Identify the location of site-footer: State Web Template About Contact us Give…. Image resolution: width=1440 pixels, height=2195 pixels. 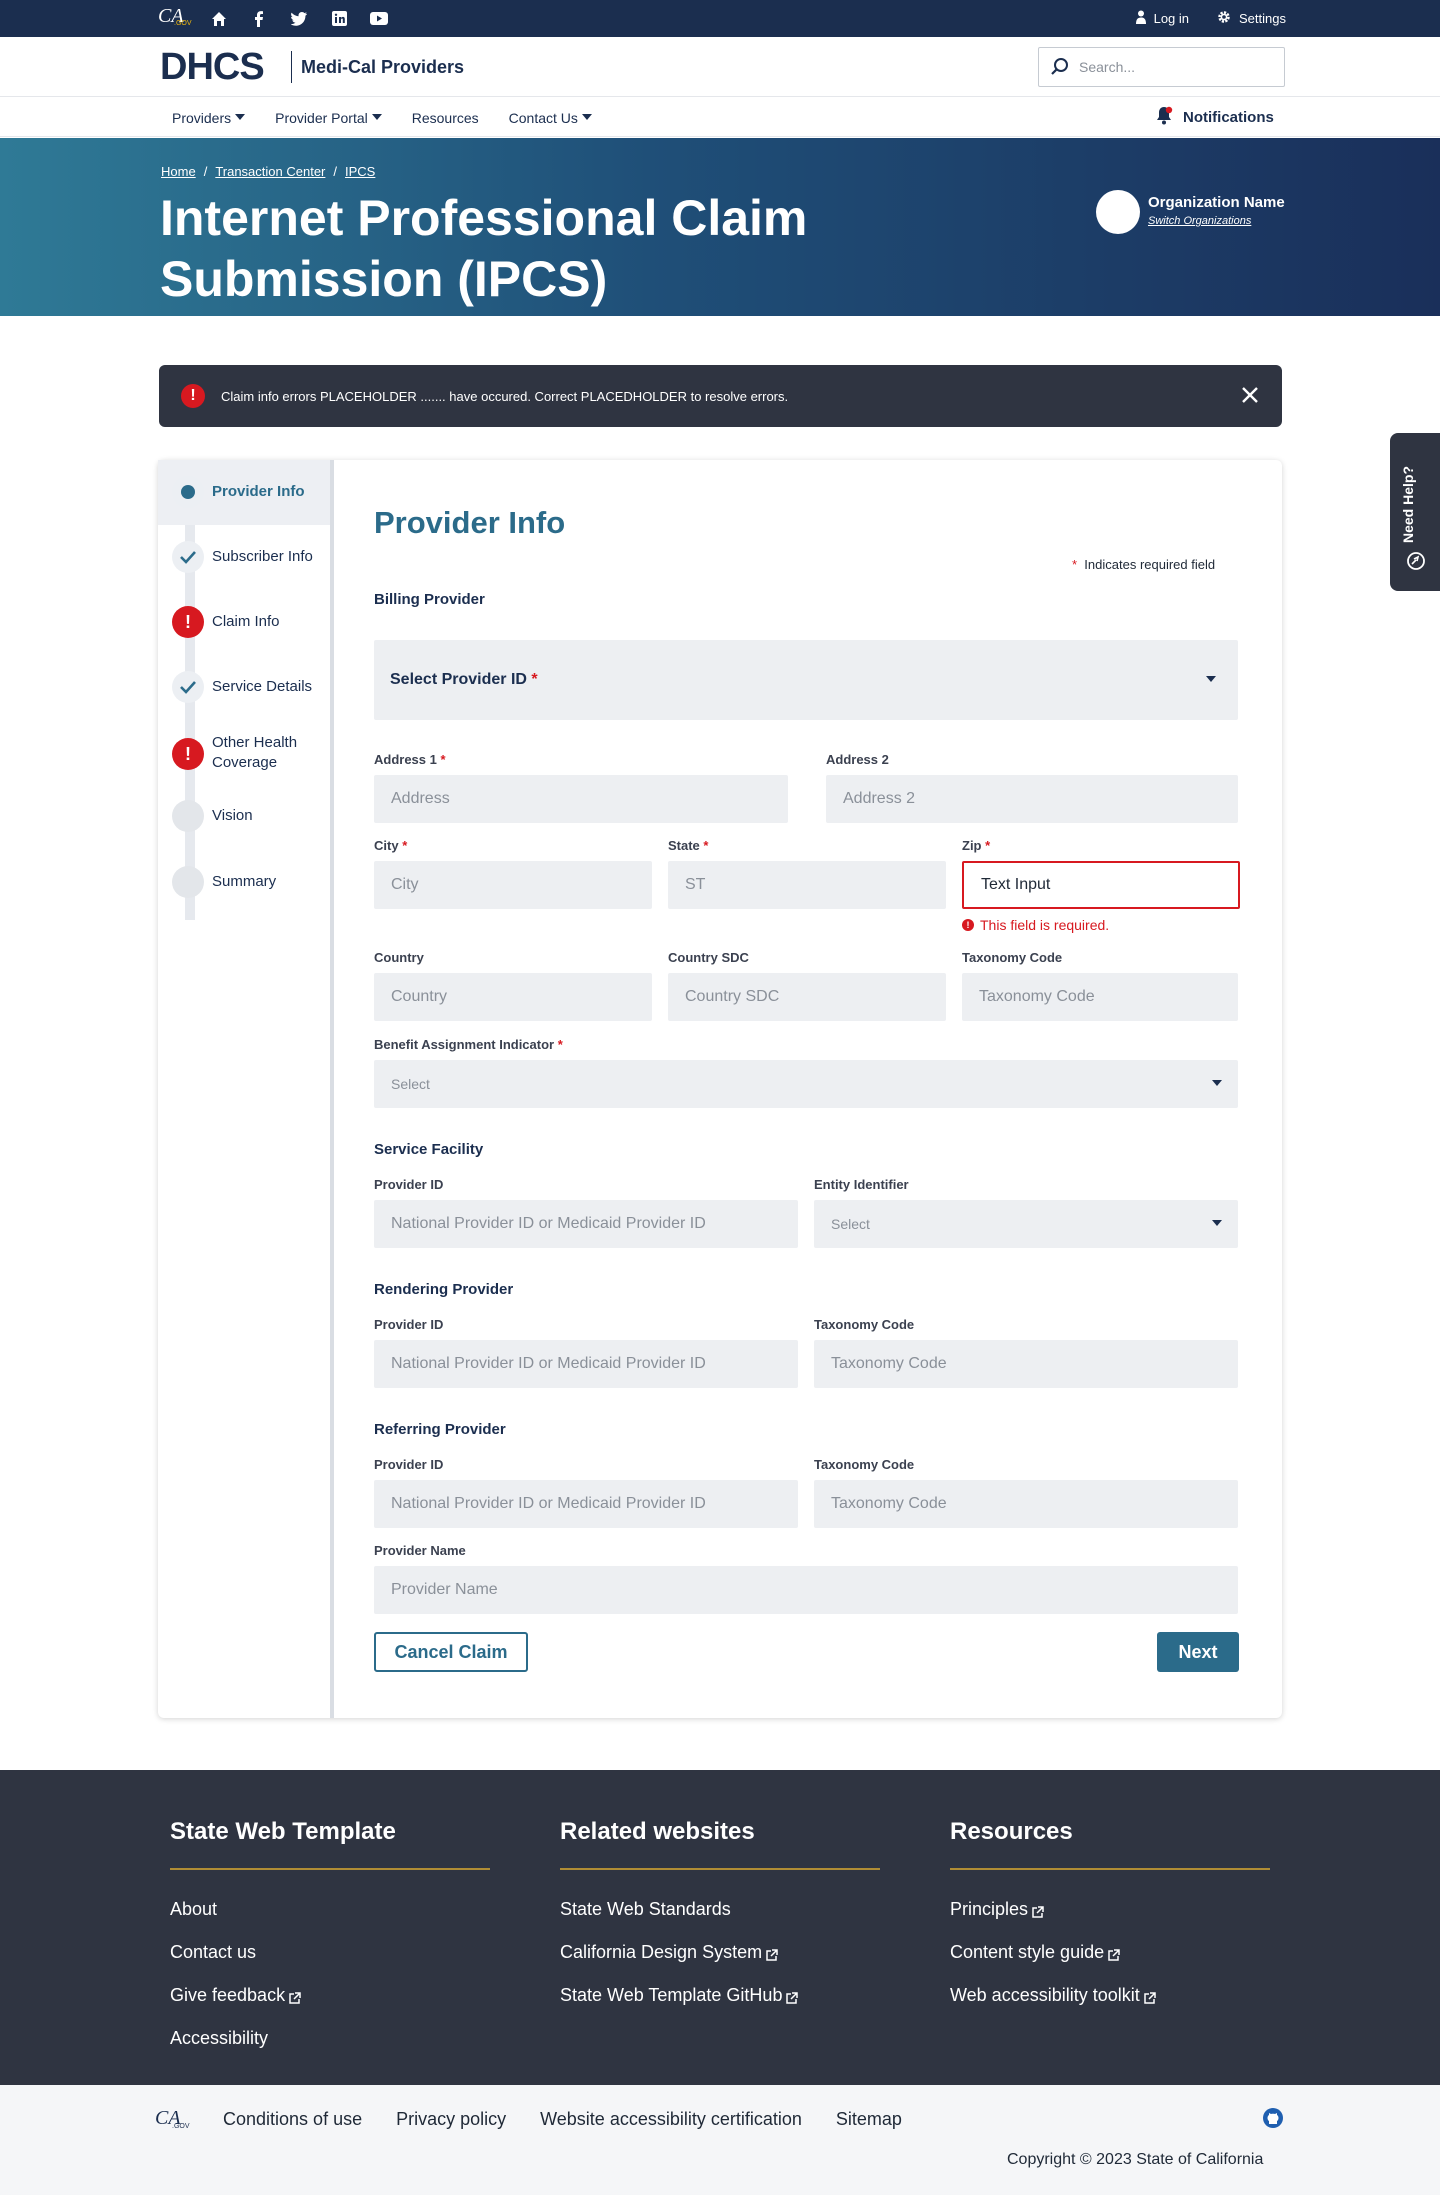
(720, 1927).